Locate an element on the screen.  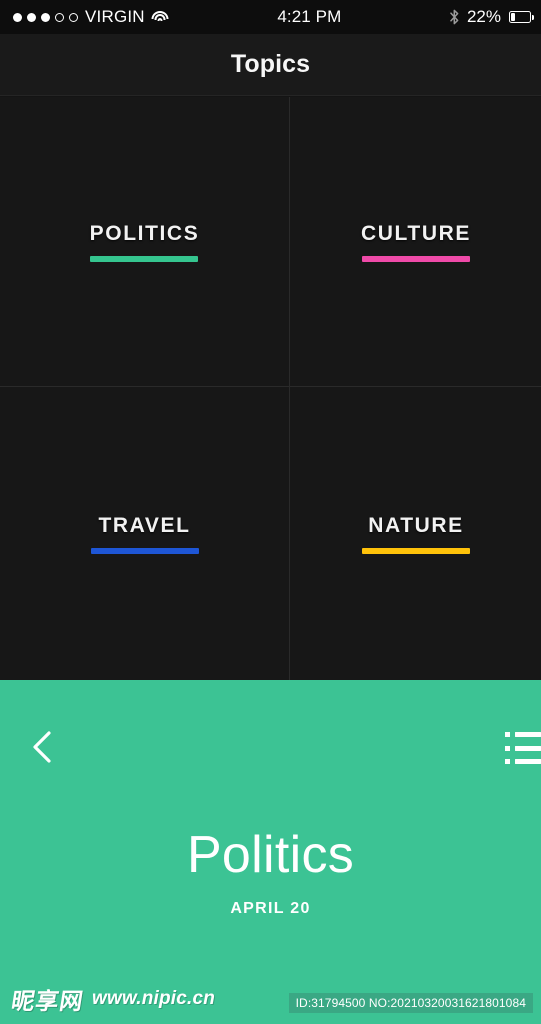
topic-cell-content: TRAVEL is located at coordinates (144, 534).